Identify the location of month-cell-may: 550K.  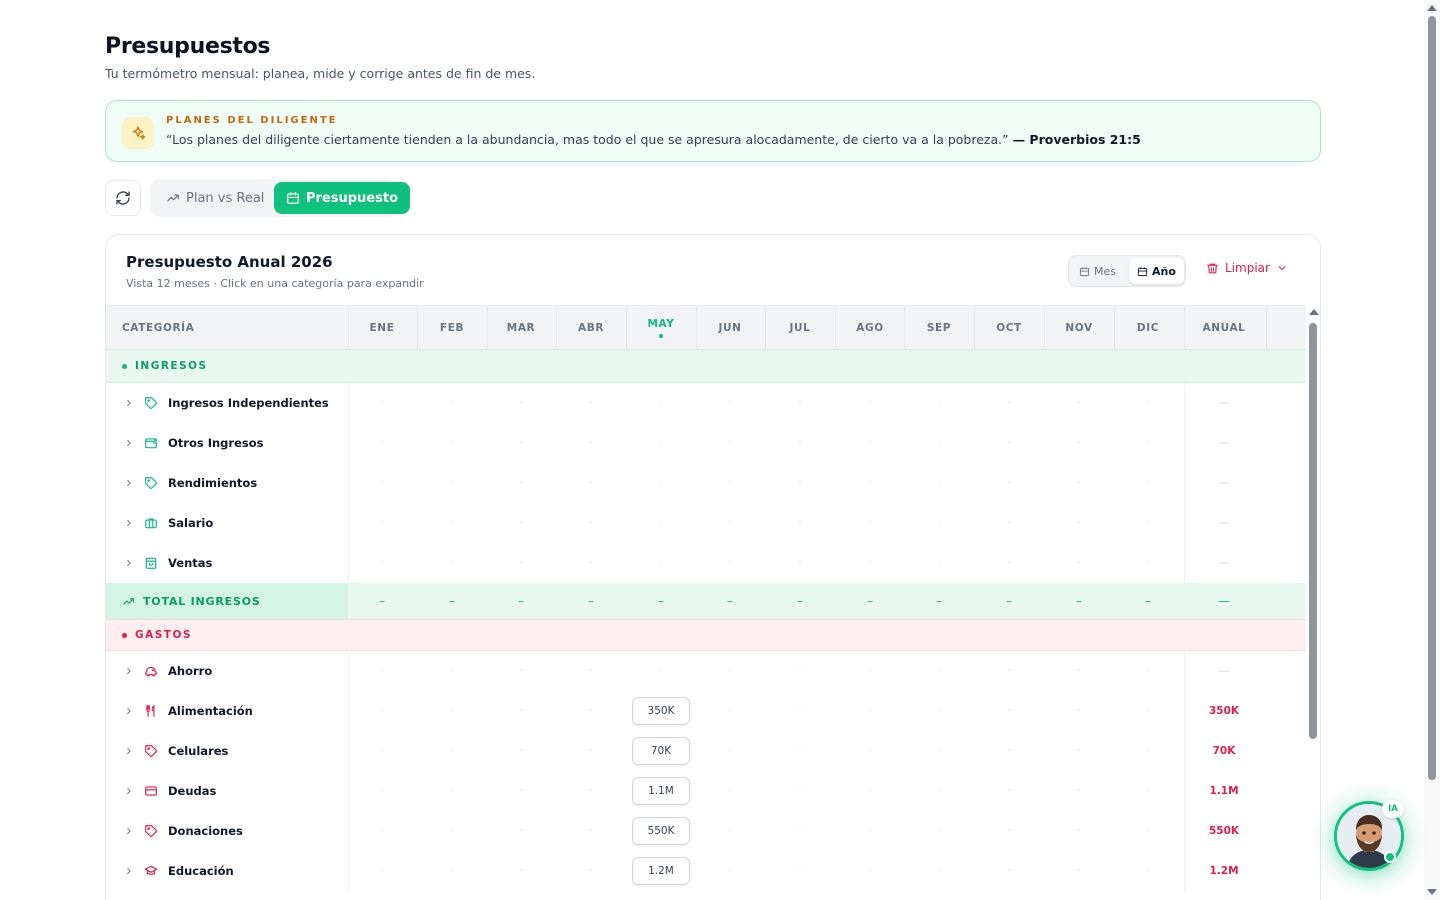
(661, 831).